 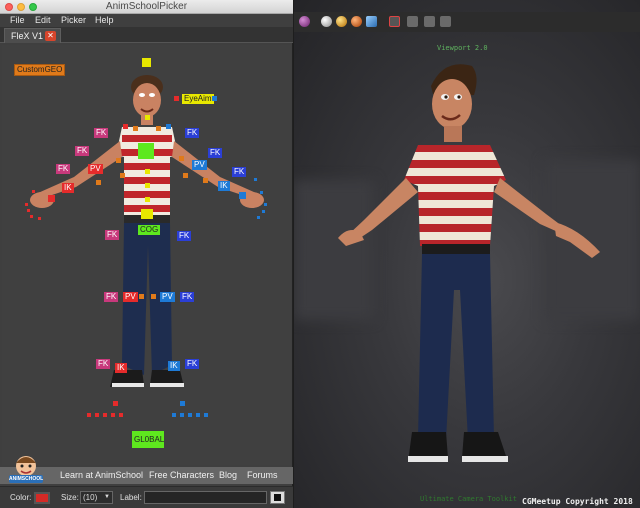 I want to click on fk-leg-left-2: FK, so click(x=187, y=297).